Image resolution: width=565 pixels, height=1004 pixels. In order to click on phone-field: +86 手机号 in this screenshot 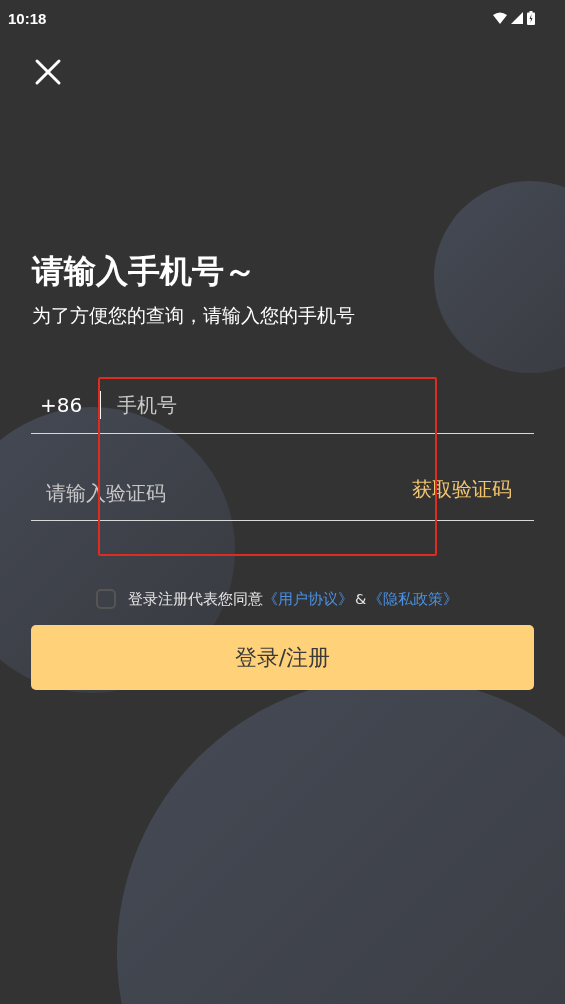, I will do `click(282, 405)`.